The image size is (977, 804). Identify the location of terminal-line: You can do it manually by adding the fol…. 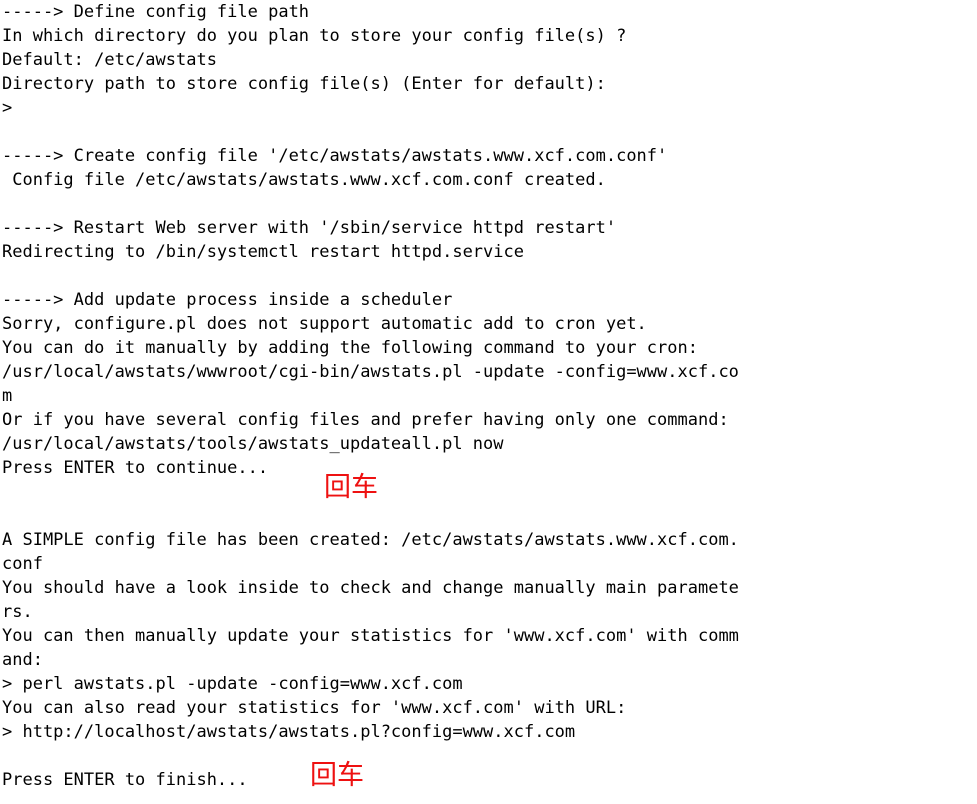
(350, 348).